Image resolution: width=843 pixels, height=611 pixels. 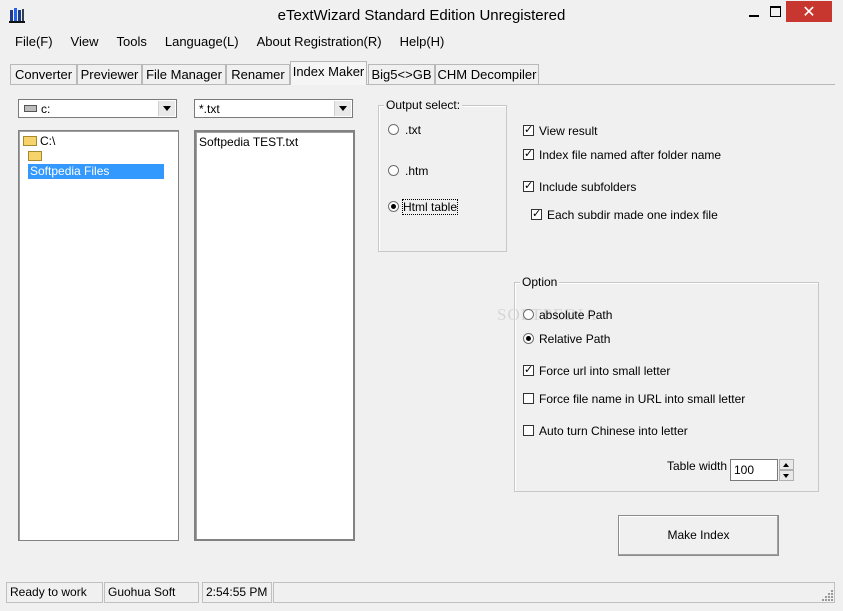 I want to click on filter-select: *.txt, so click(x=273, y=108).